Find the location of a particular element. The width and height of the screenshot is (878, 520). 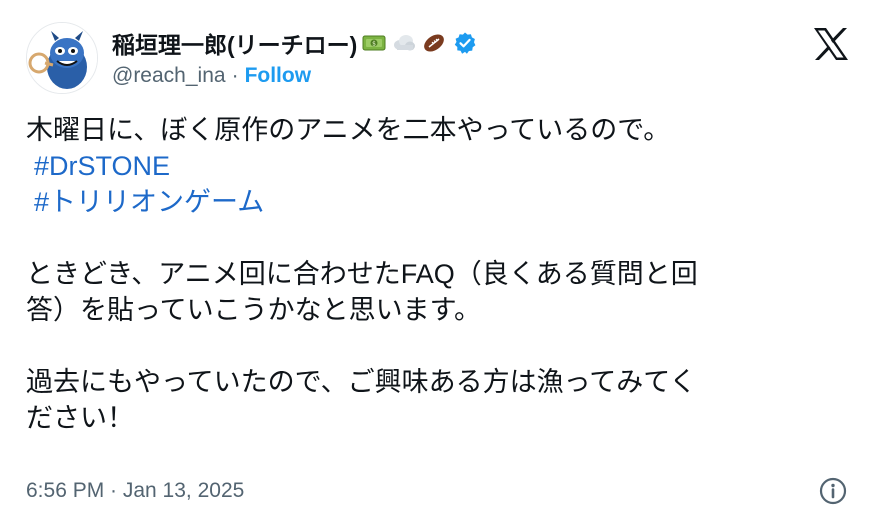

tweet-line: 過去にもやっていたので、ご興味ある方は漁ってみてく is located at coordinates (361, 382).